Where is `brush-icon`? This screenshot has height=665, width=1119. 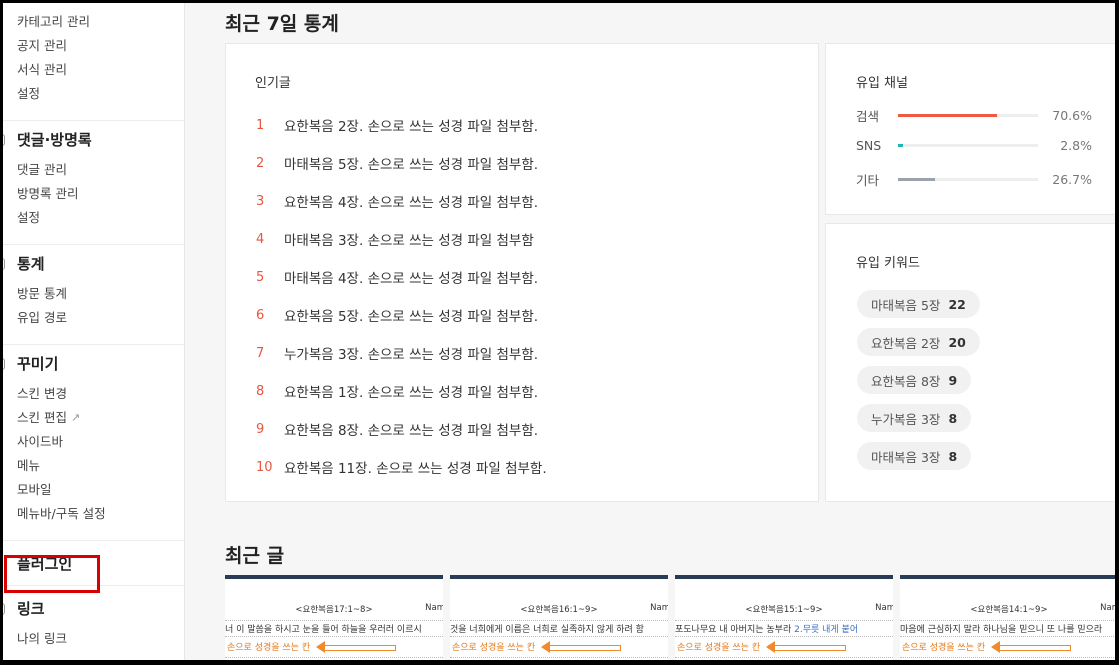 brush-icon is located at coordinates (2, 364).